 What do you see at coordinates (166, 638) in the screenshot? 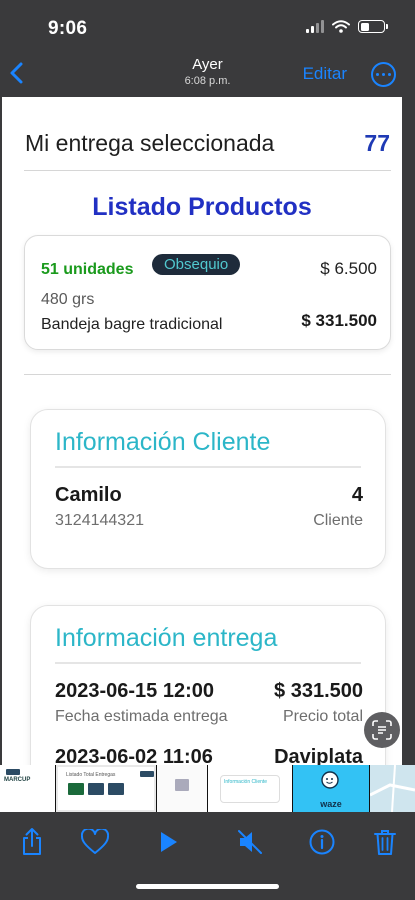
I see `delivery-info-title: Información entrega` at bounding box center [166, 638].